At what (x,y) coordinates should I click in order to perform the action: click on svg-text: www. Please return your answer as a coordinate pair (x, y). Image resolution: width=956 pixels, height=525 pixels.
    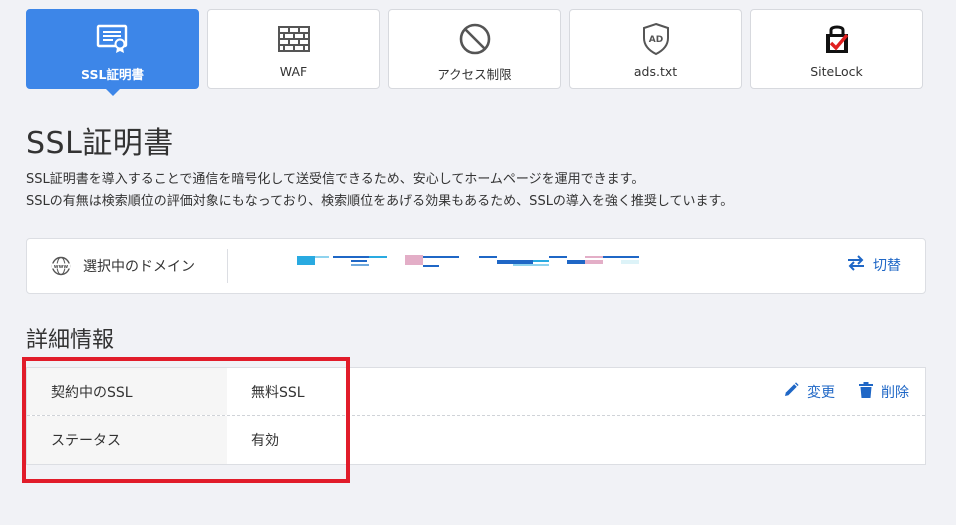
    Looking at the image, I should click on (61, 267).